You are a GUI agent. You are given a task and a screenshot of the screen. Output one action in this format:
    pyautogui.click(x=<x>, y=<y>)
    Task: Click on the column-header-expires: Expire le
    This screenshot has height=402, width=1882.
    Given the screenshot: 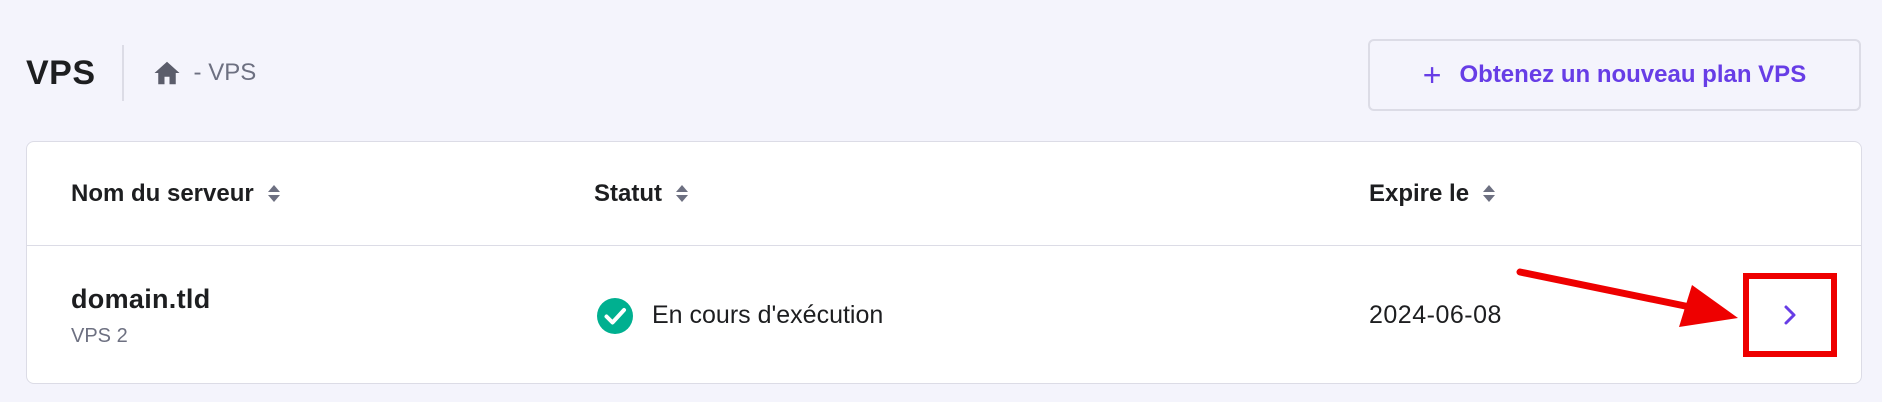 What is the action you would take?
    pyautogui.click(x=1432, y=193)
    